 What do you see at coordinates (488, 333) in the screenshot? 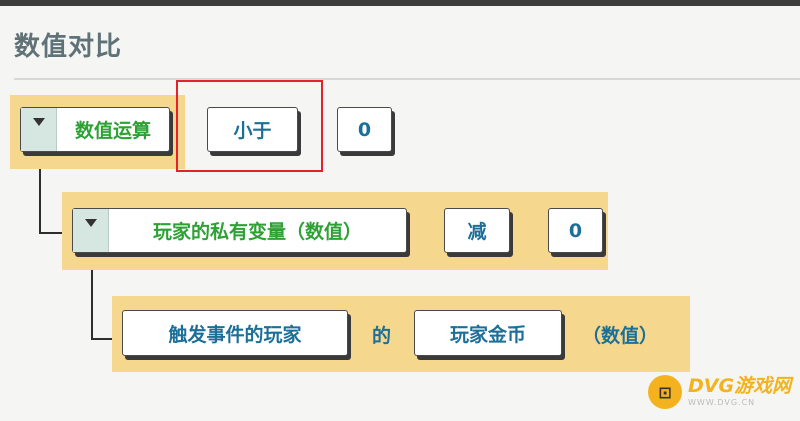
I see `row3-property-button: 玩家金币` at bounding box center [488, 333].